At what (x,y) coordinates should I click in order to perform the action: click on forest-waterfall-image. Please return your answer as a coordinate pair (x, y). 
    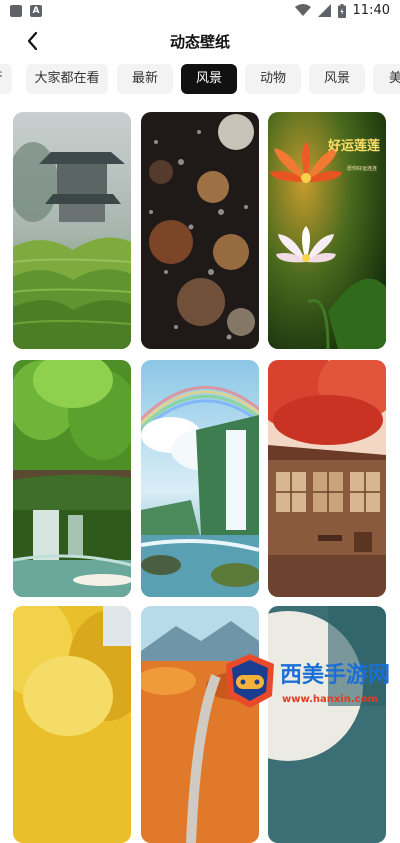
    Looking at the image, I should click on (72, 478).